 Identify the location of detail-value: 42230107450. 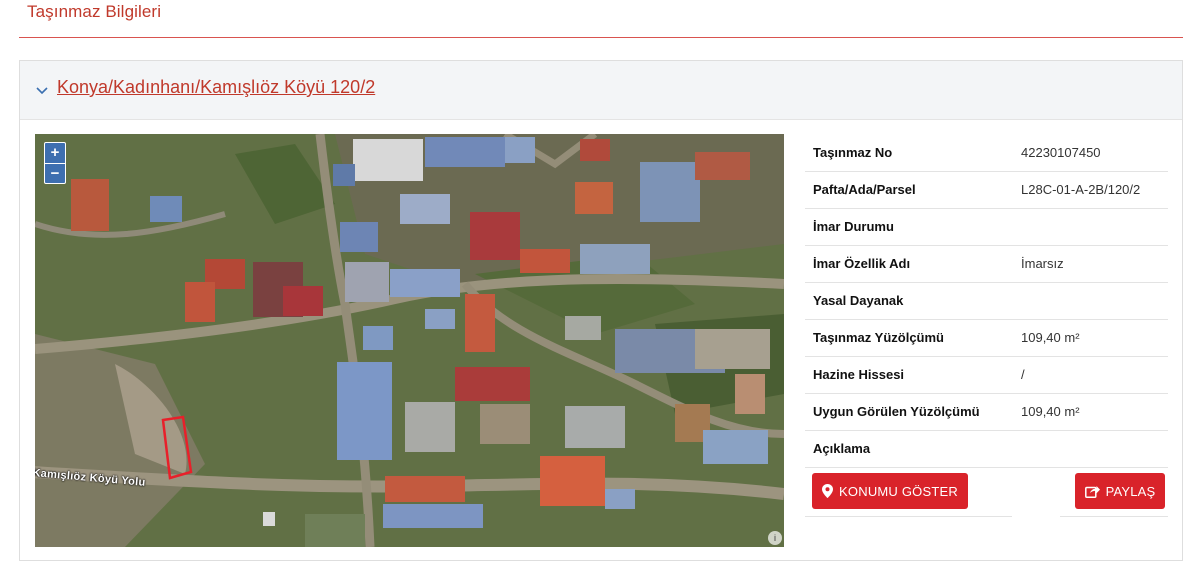
(1090, 153).